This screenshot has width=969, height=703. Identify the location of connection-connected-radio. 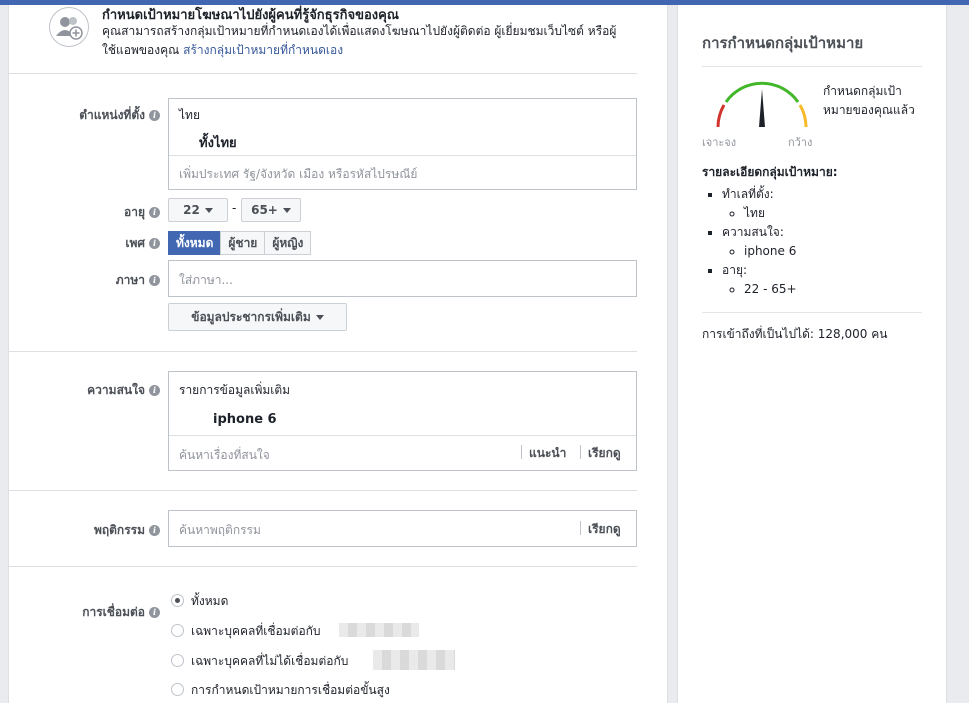
(177, 630).